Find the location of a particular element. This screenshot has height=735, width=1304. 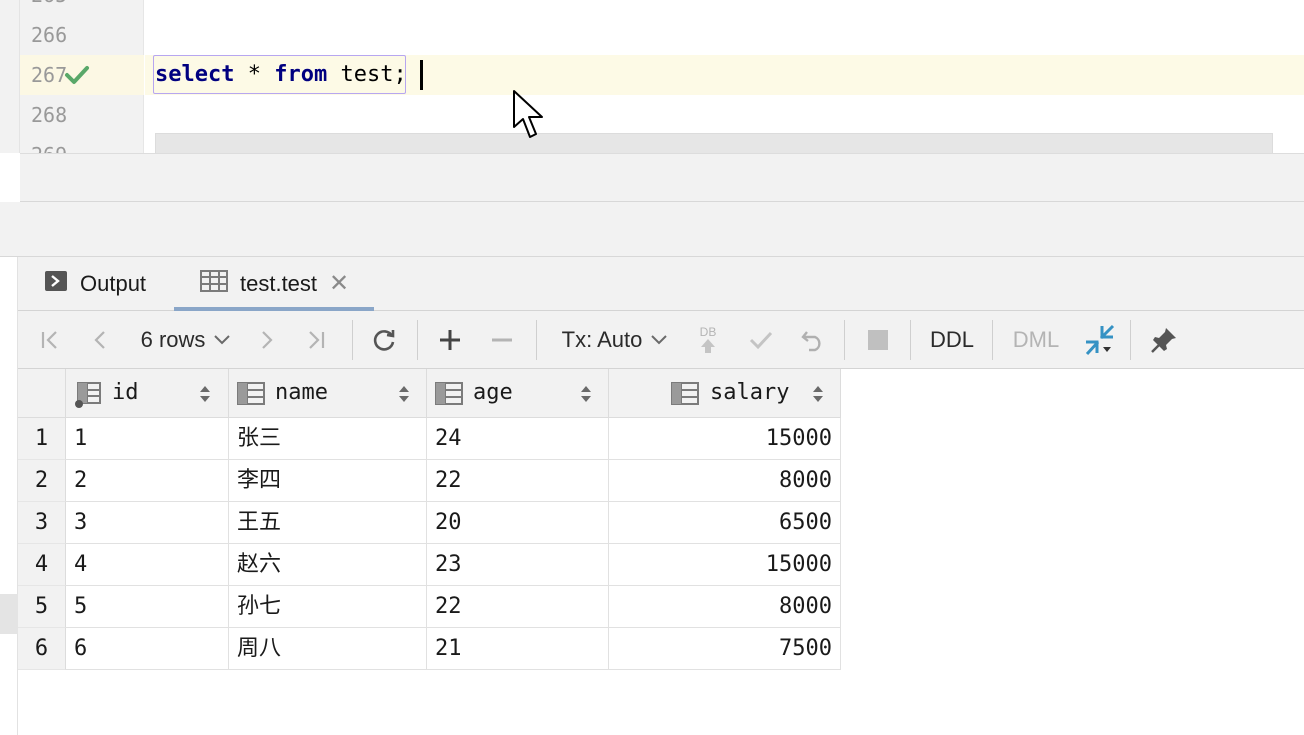

key-column-icon is located at coordinates (88, 395).